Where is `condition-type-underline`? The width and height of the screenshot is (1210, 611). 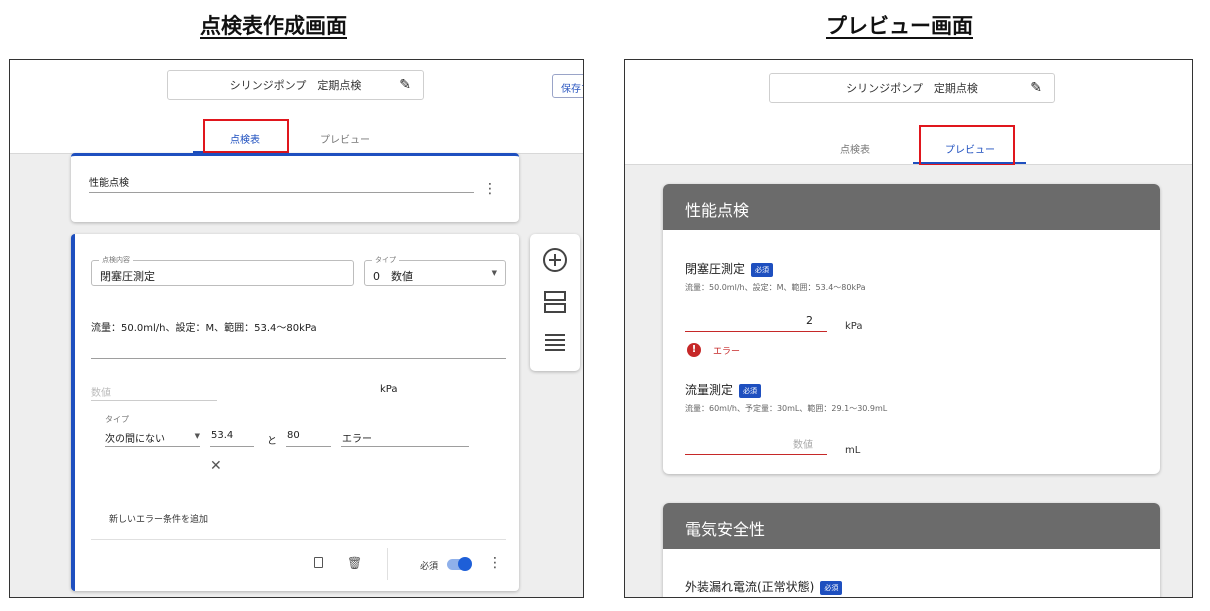
condition-type-underline is located at coordinates (152, 446).